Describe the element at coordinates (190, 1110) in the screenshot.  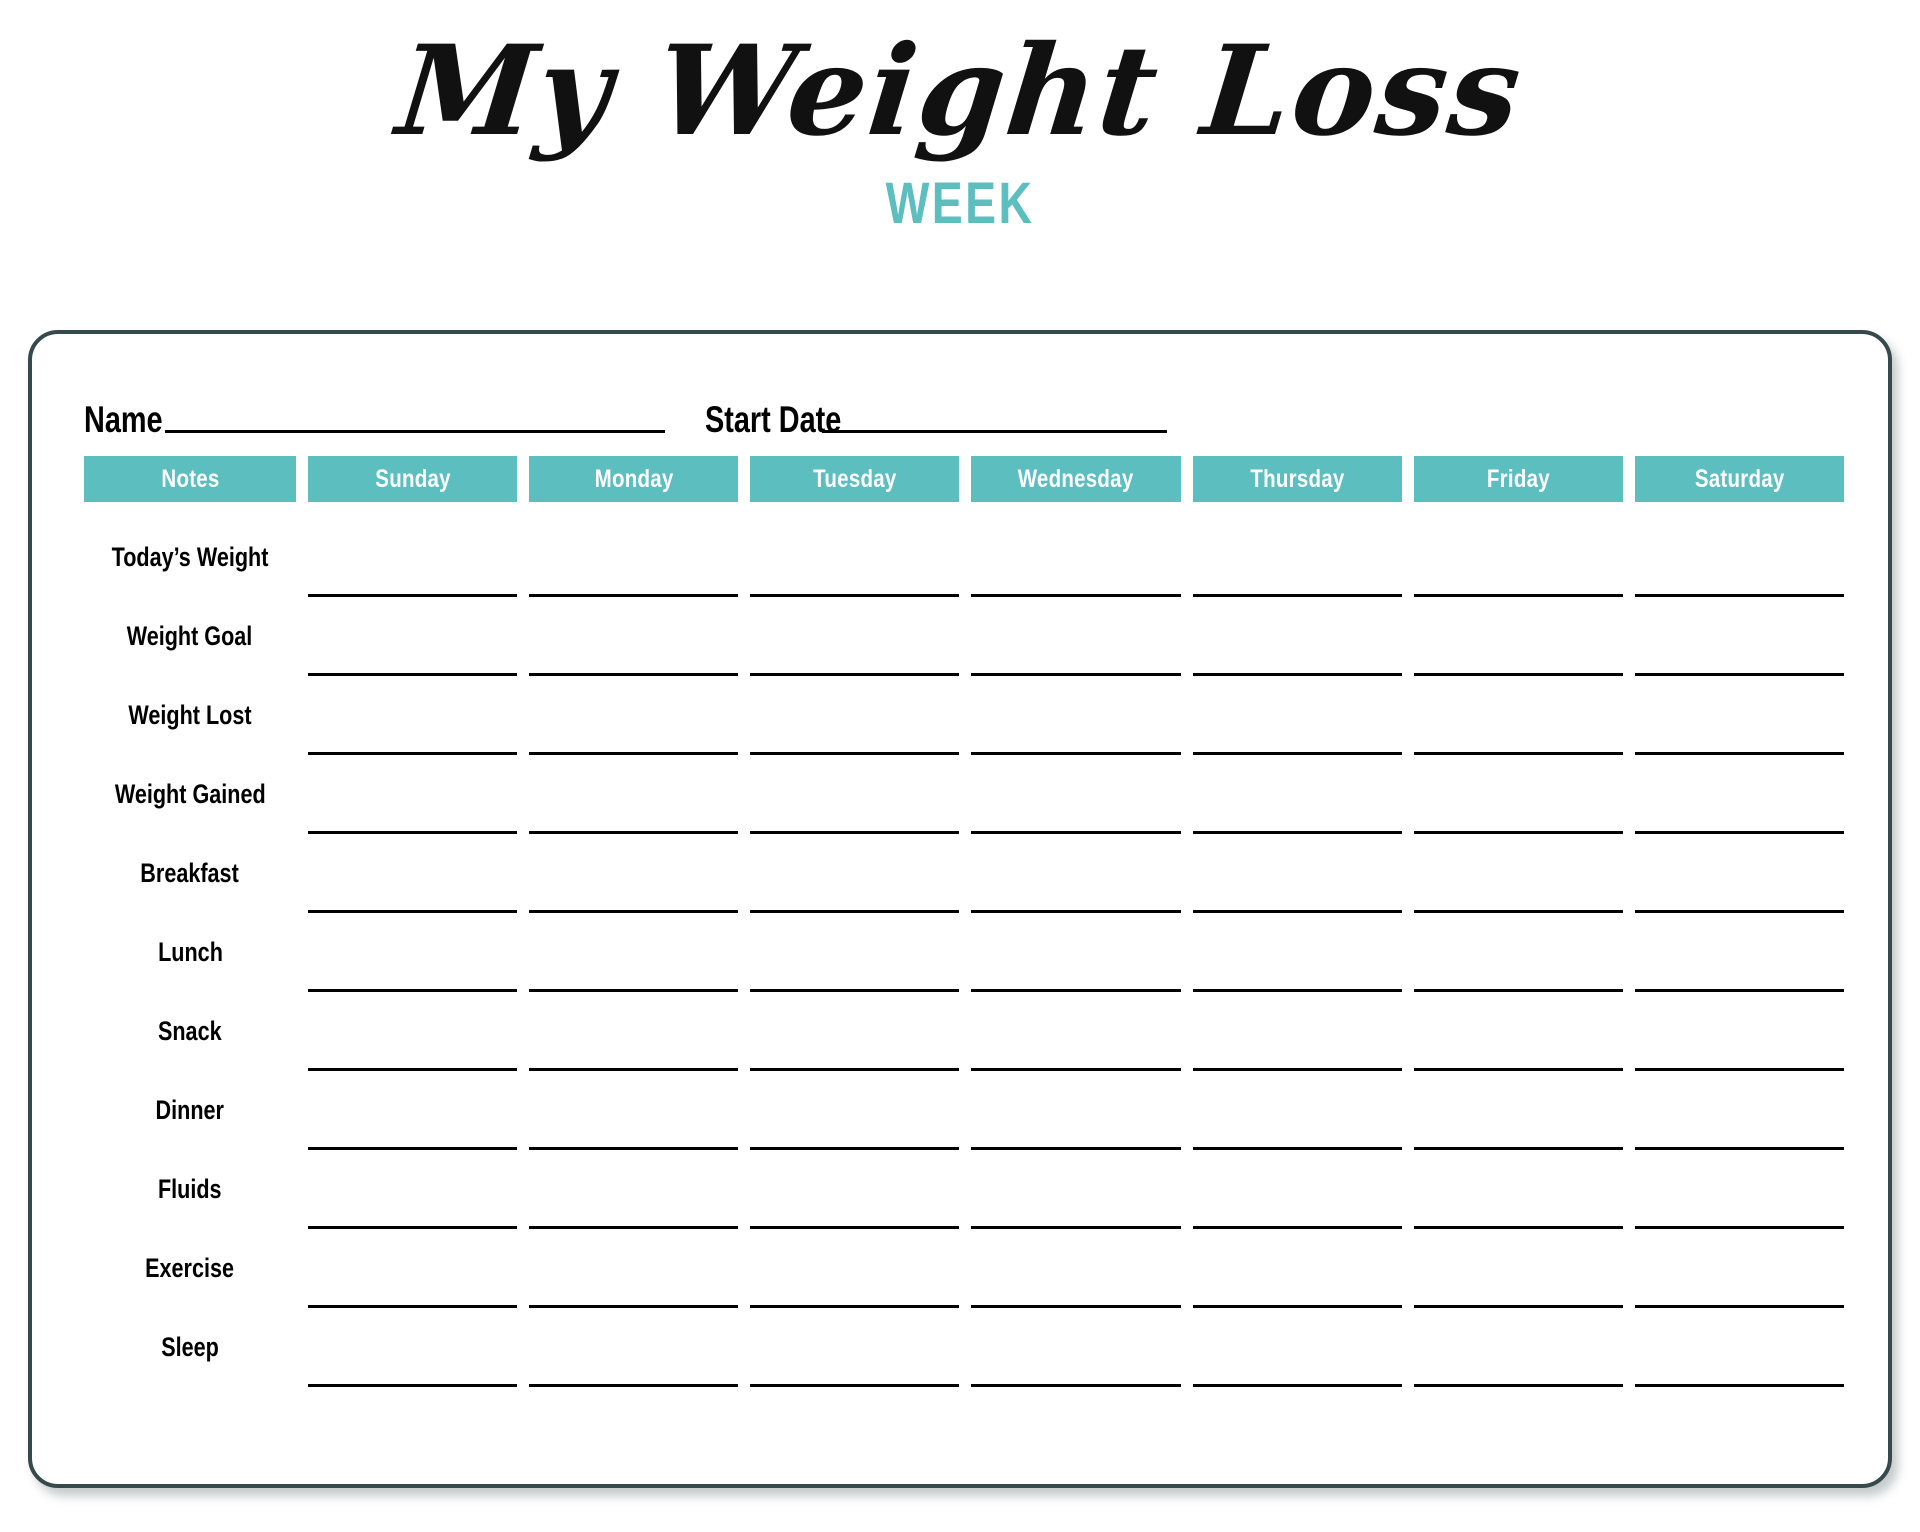
I see `row-label-dinner: Dinner` at that location.